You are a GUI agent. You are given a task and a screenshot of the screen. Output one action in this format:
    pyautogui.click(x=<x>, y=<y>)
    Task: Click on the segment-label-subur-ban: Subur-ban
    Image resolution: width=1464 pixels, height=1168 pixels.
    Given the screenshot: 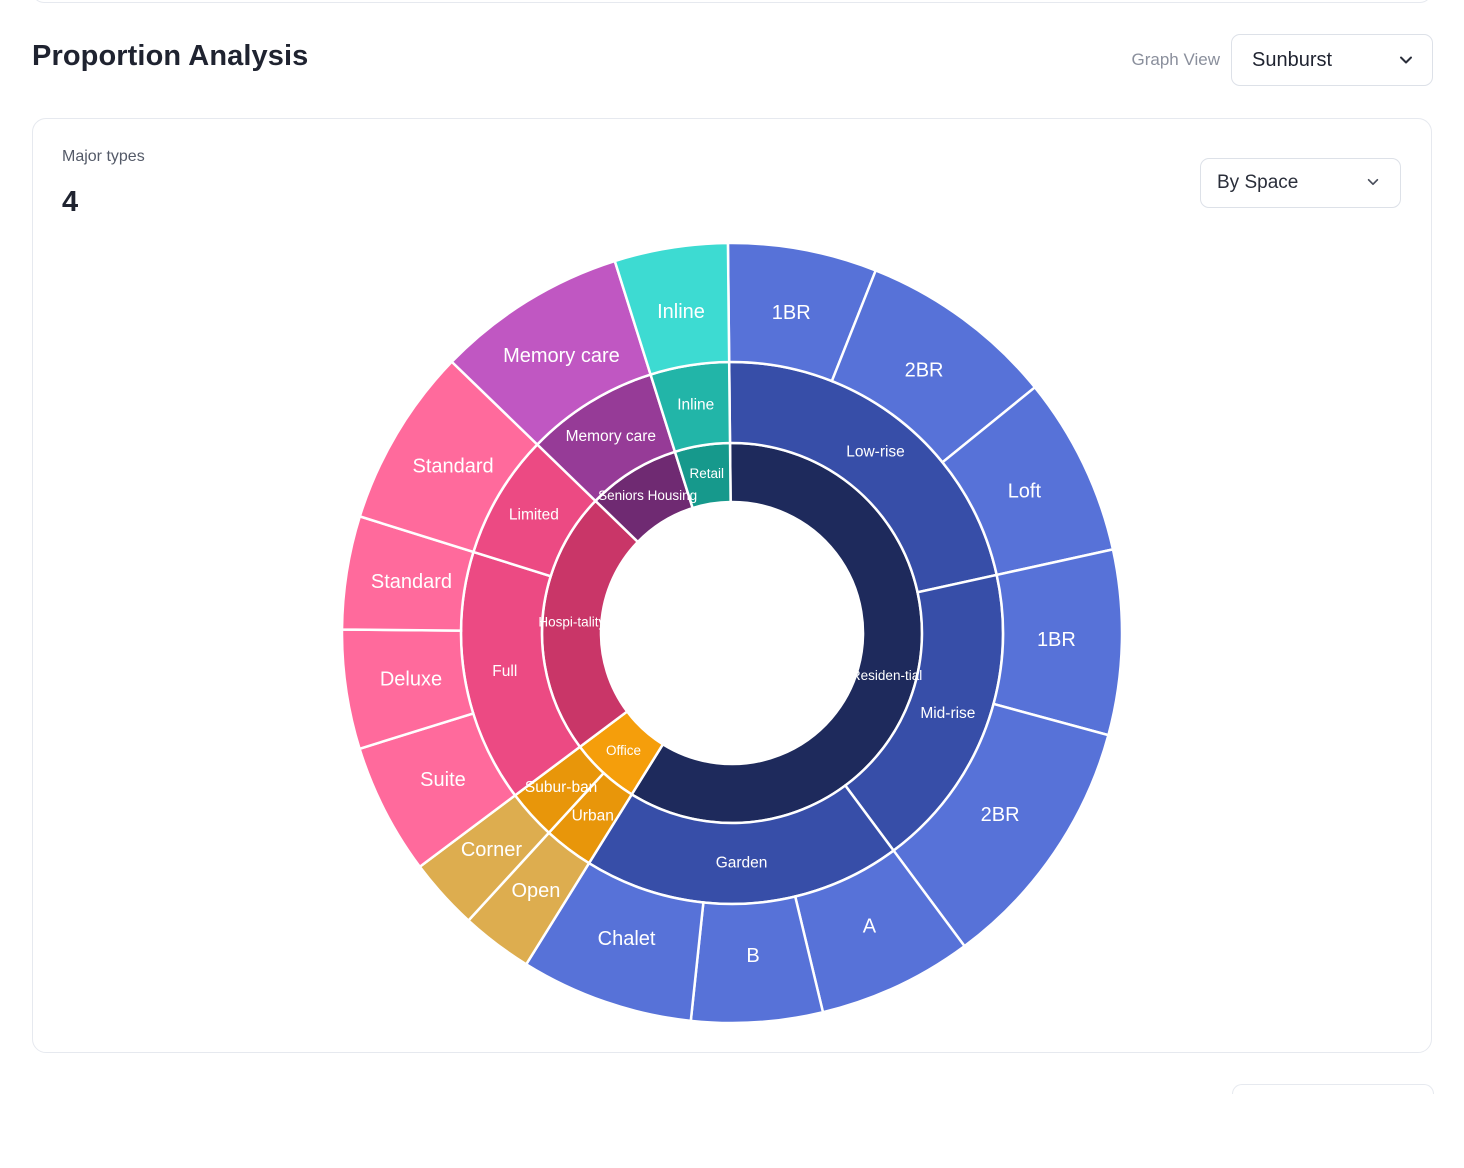 What is the action you would take?
    pyautogui.click(x=561, y=787)
    